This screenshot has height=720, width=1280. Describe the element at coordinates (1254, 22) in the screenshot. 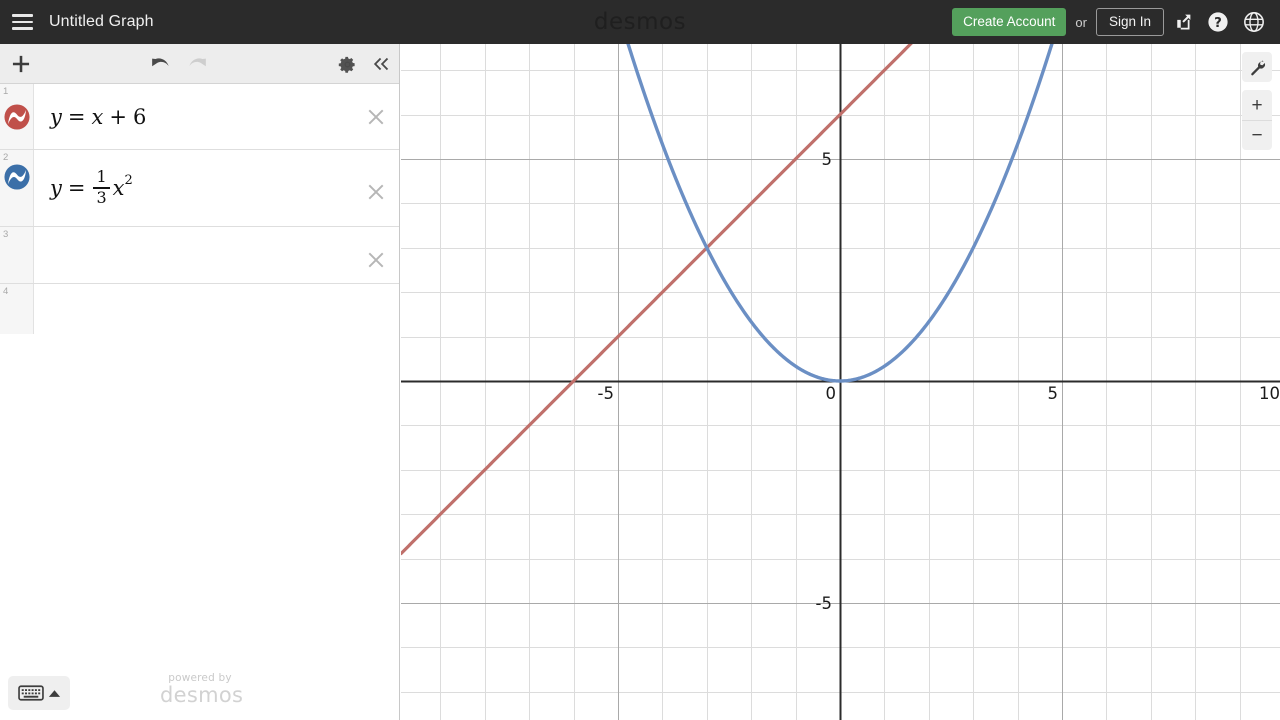

I see `globe-icon` at that location.